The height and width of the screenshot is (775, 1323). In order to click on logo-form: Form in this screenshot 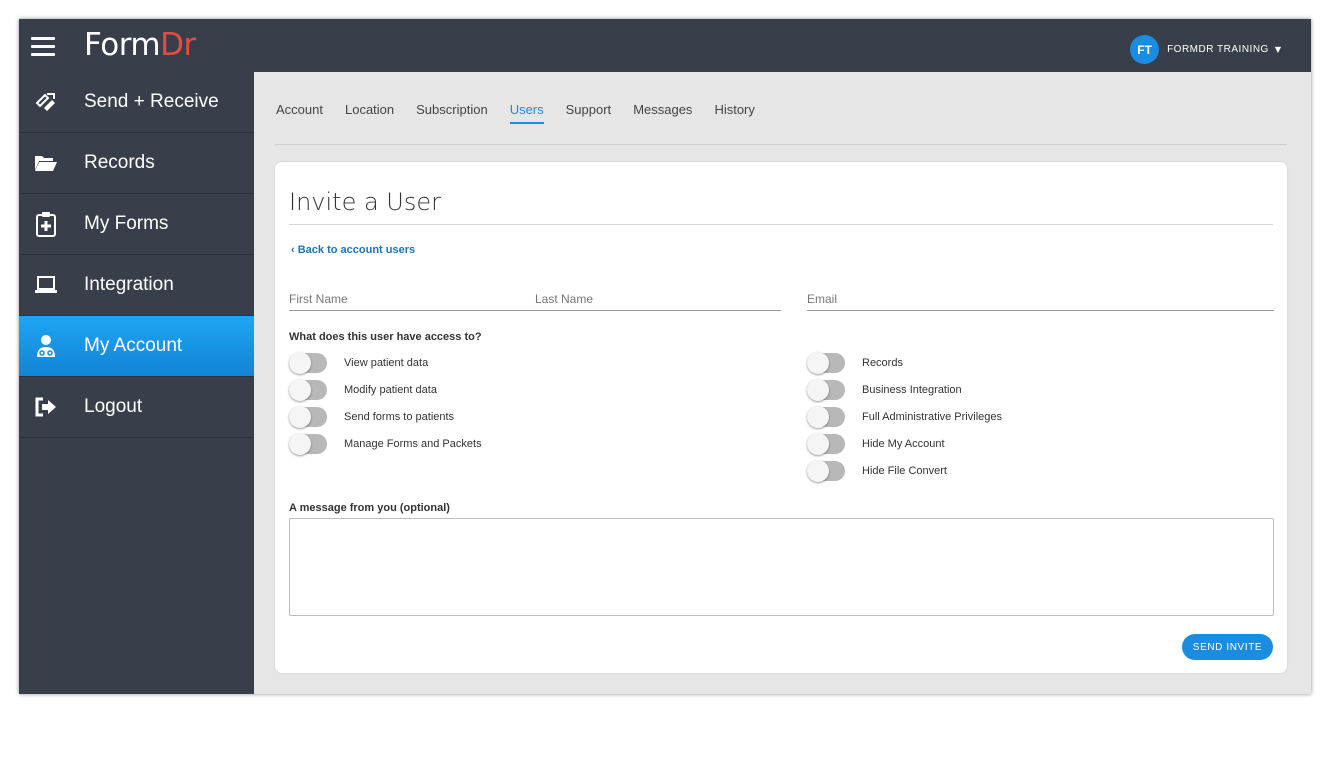, I will do `click(122, 45)`.